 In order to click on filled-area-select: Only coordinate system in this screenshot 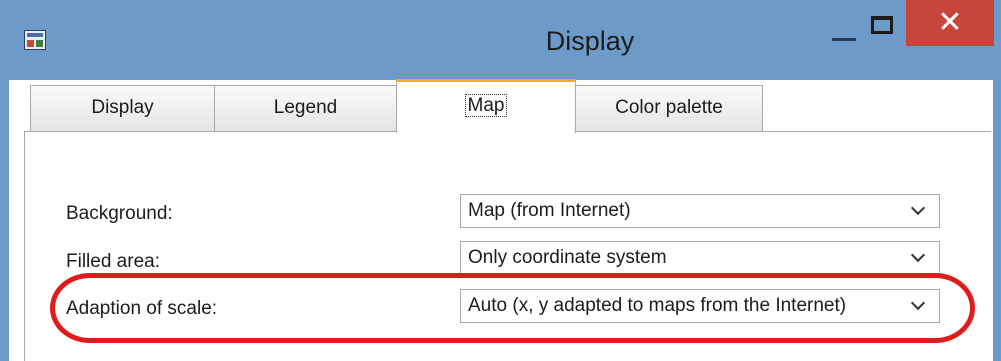, I will do `click(700, 258)`.